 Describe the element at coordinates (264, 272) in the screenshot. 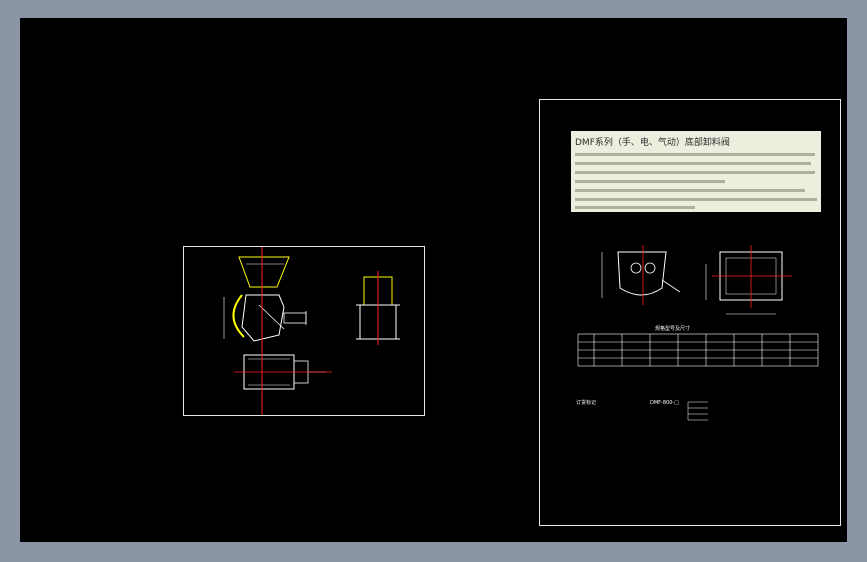

I see `hopper-outline` at that location.